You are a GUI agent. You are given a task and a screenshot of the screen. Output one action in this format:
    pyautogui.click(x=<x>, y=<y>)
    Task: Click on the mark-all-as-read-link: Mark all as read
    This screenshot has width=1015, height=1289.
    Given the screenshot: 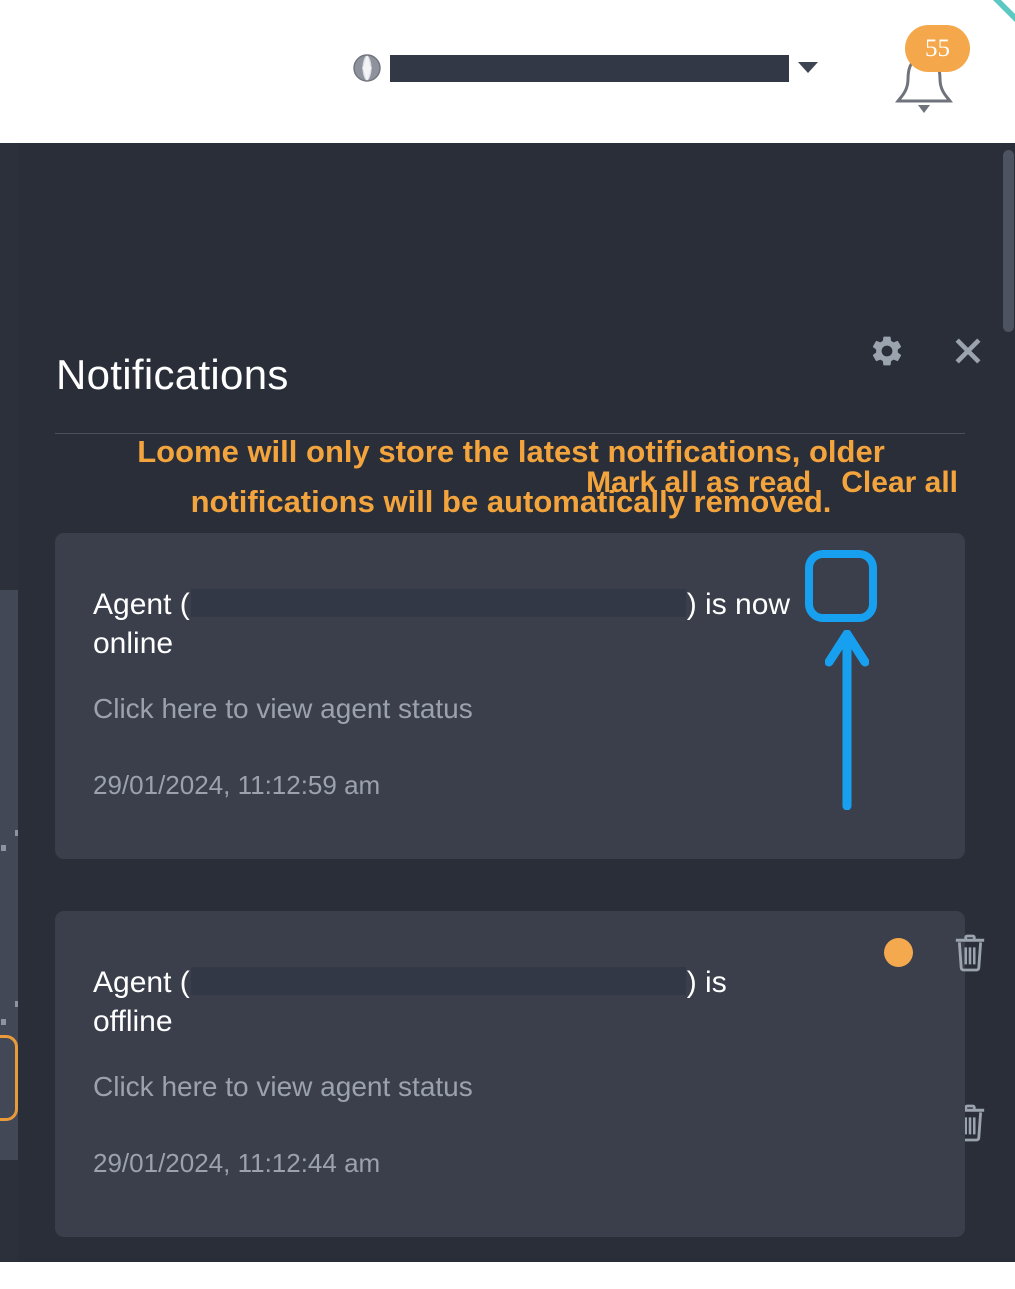 What is the action you would take?
    pyautogui.click(x=698, y=483)
    